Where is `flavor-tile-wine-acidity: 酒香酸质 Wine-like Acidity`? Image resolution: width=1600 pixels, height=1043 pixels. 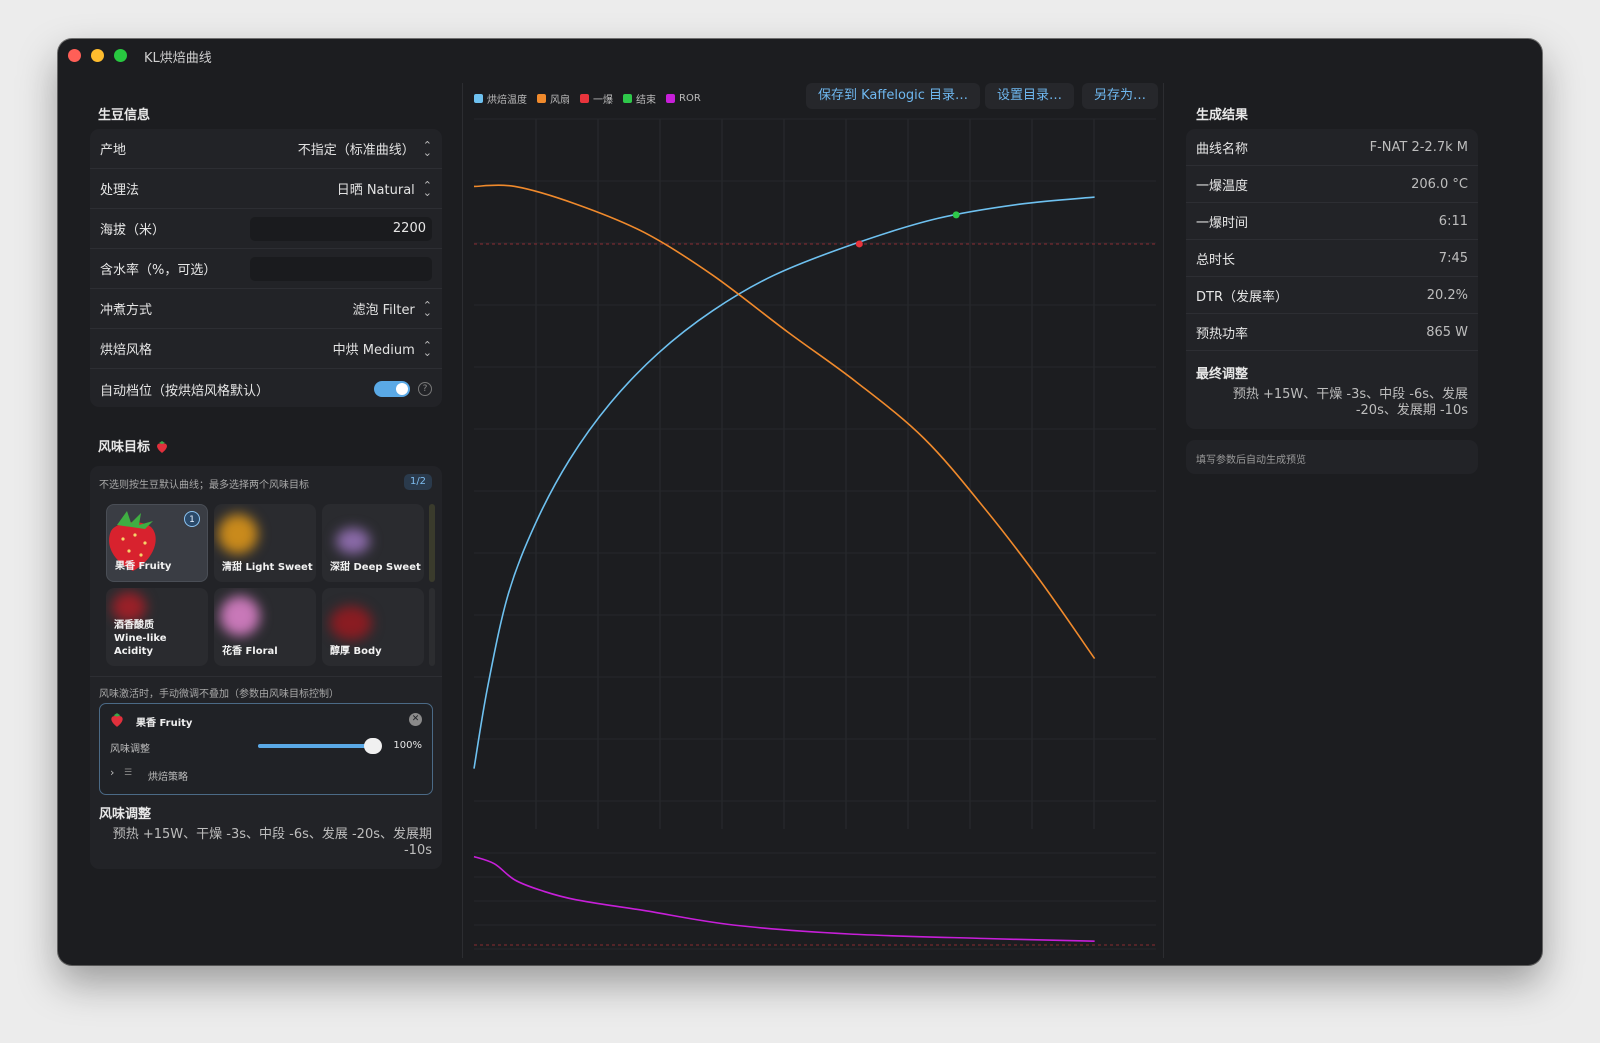 flavor-tile-wine-acidity: 酒香酸质 Wine-like Acidity is located at coordinates (157, 627).